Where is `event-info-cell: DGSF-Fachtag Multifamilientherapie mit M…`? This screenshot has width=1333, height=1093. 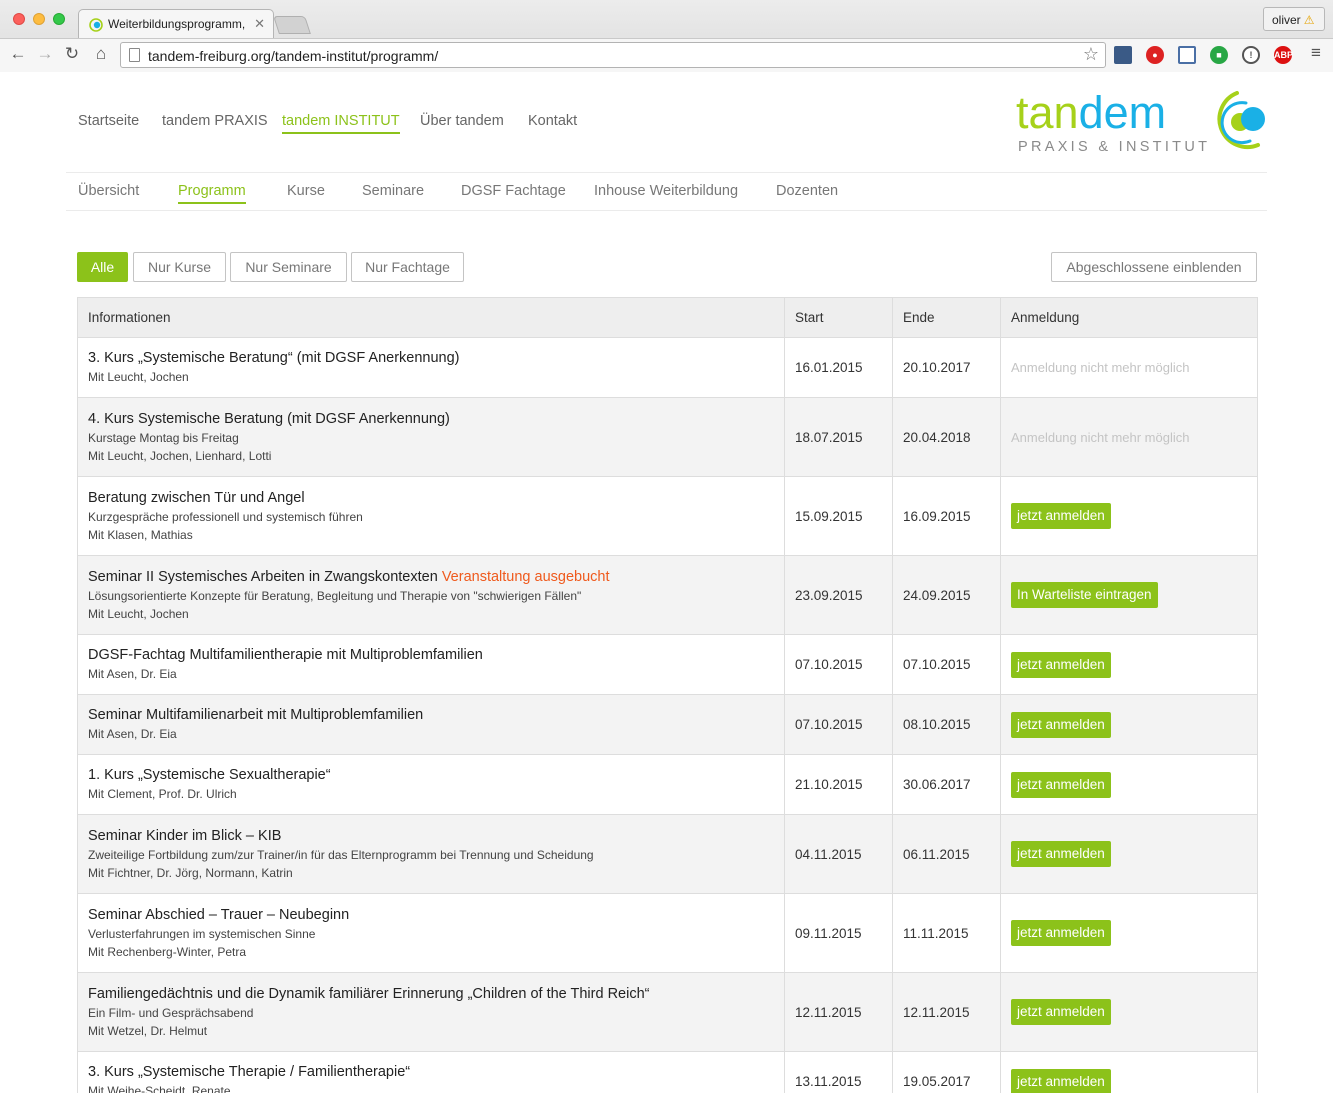 event-info-cell: DGSF-Fachtag Multifamilientherapie mit M… is located at coordinates (431, 664).